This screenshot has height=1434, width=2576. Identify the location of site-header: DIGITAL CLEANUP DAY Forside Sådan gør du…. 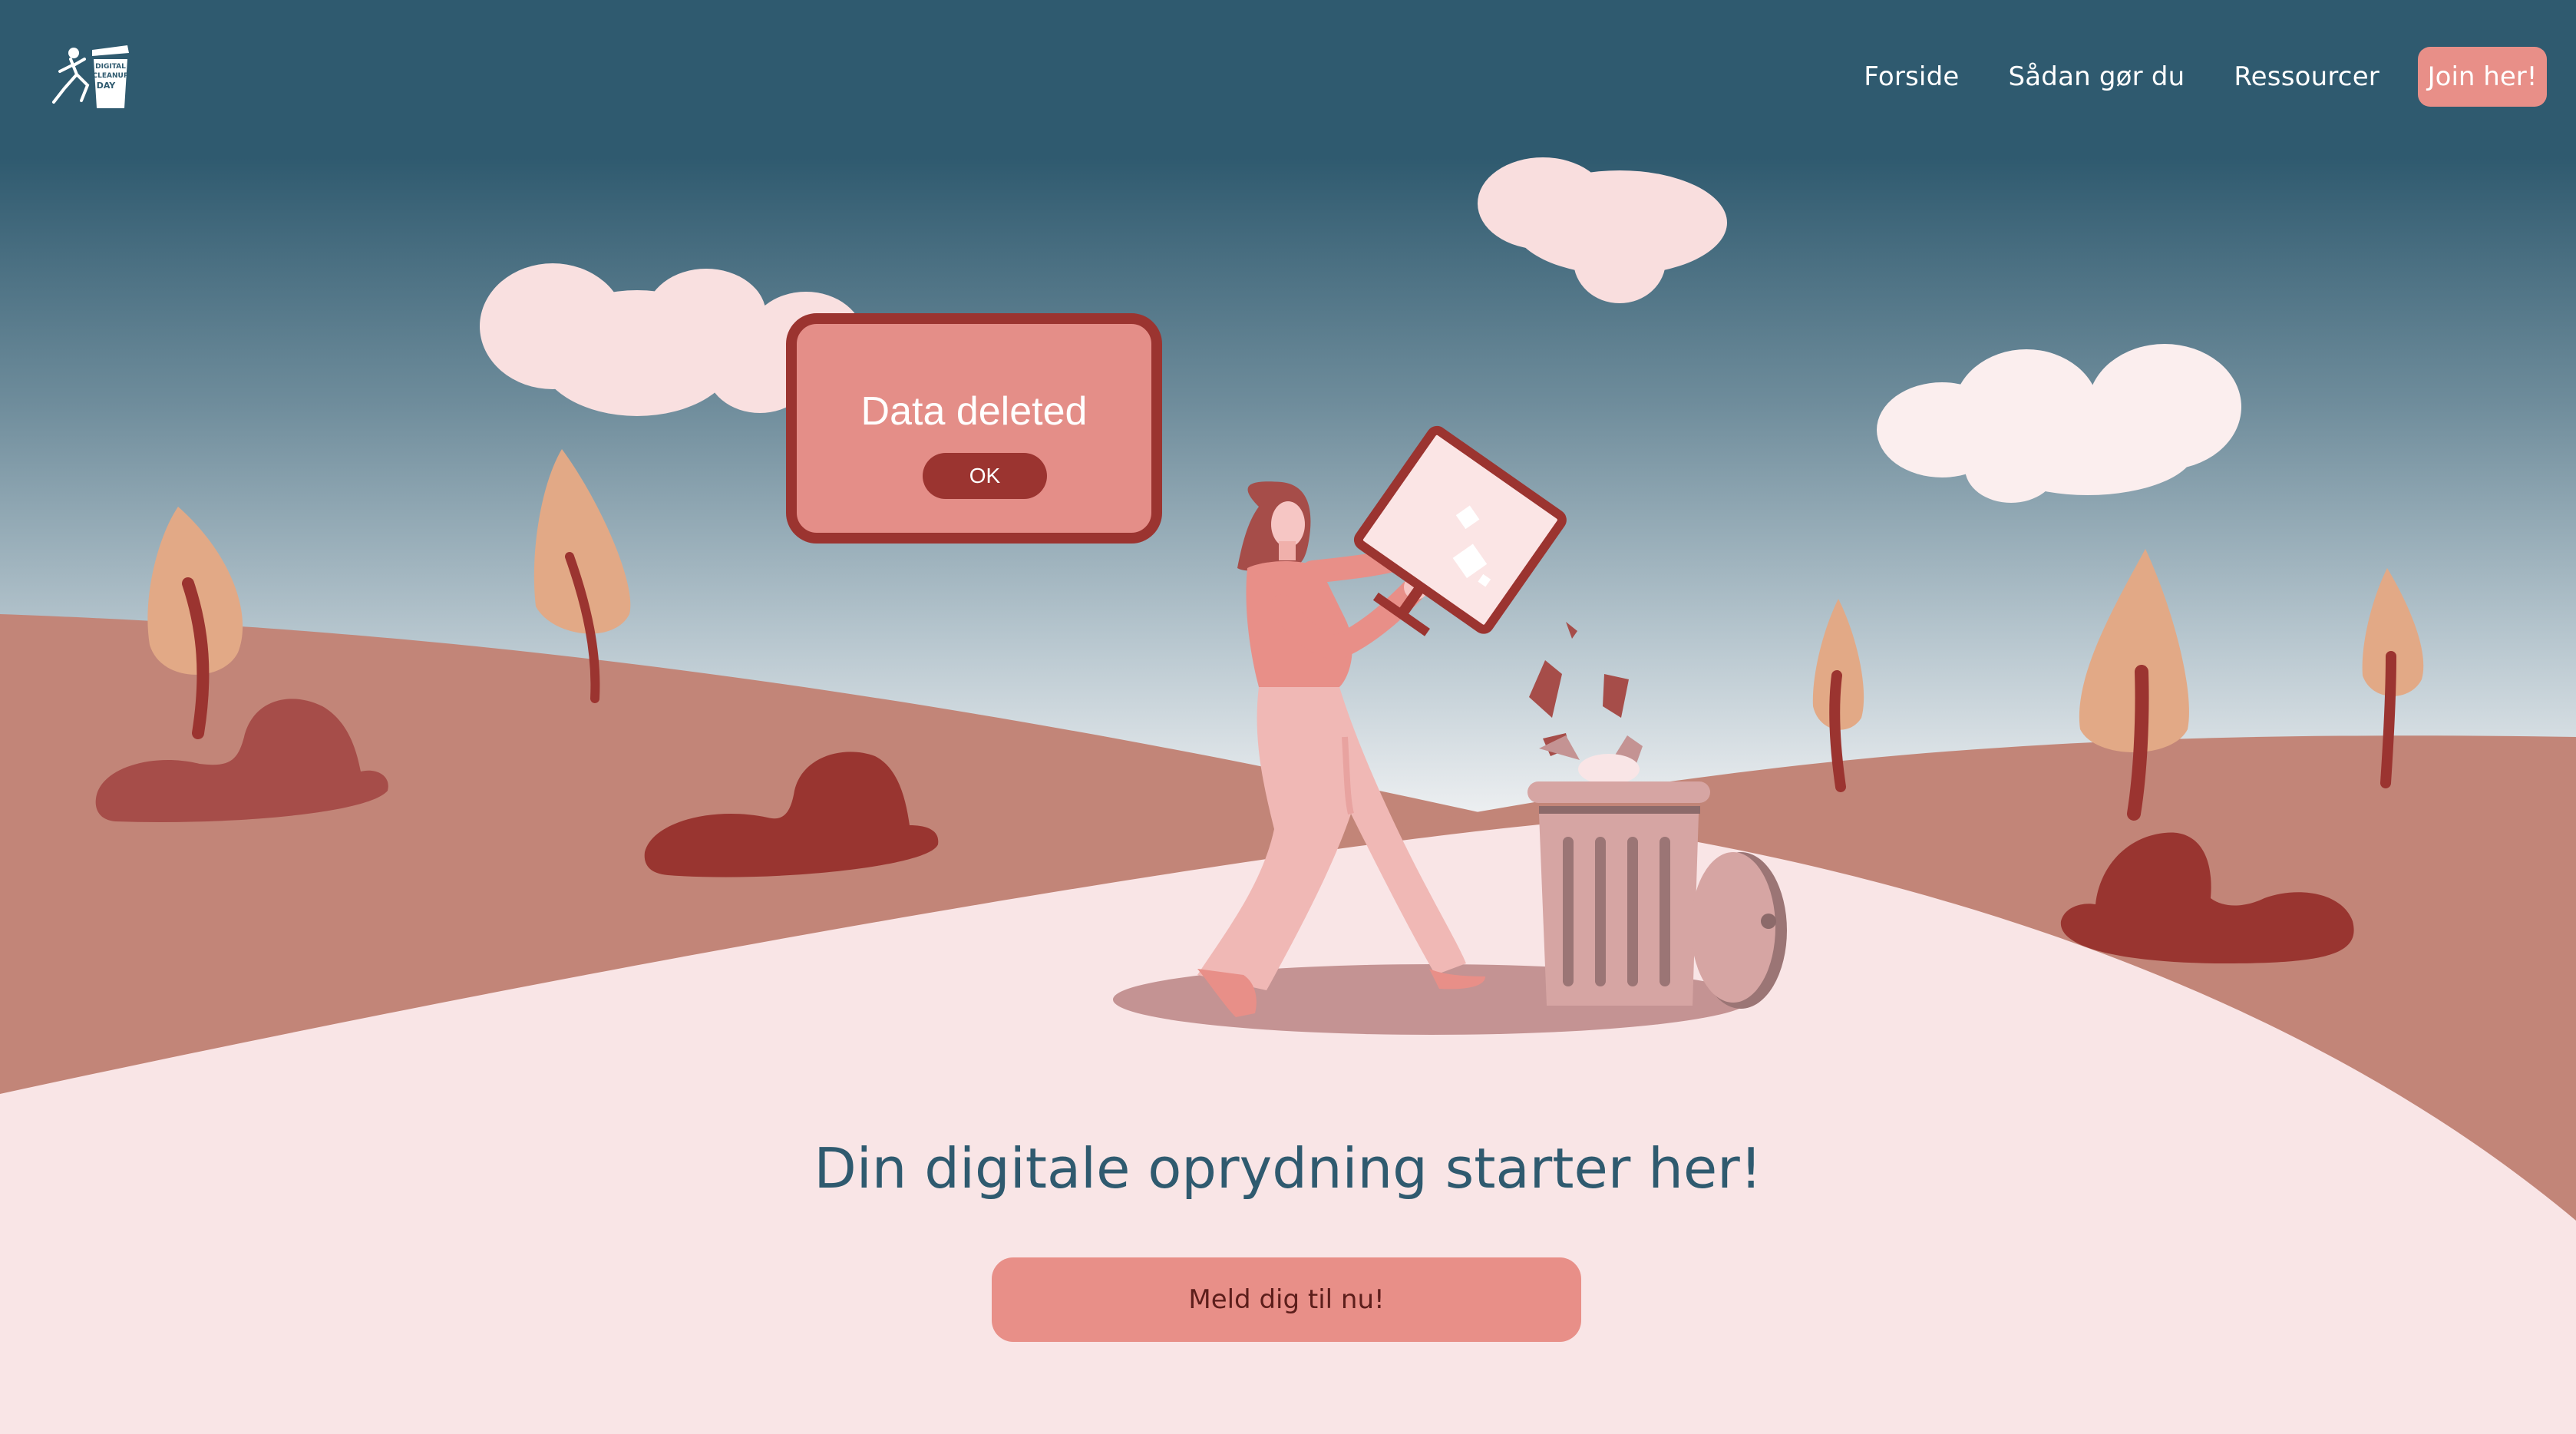
(1288, 77).